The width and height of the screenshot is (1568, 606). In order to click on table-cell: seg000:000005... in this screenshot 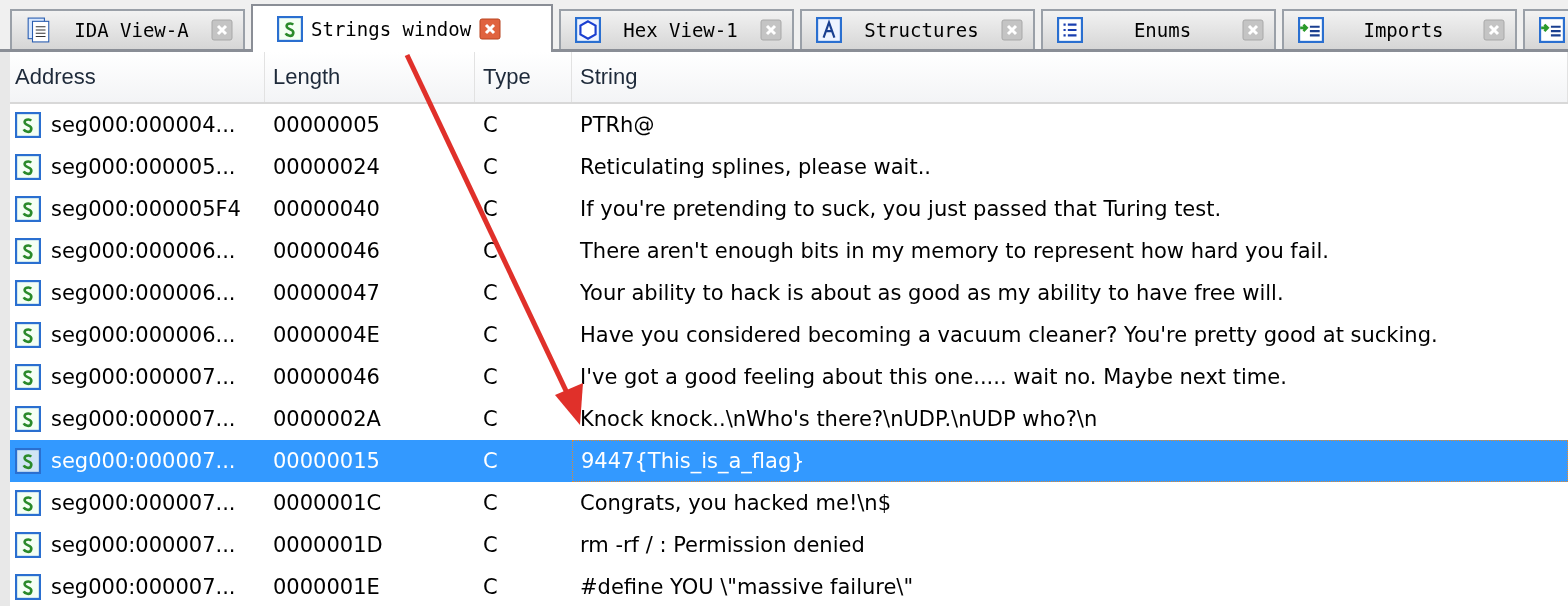, I will do `click(143, 167)`.